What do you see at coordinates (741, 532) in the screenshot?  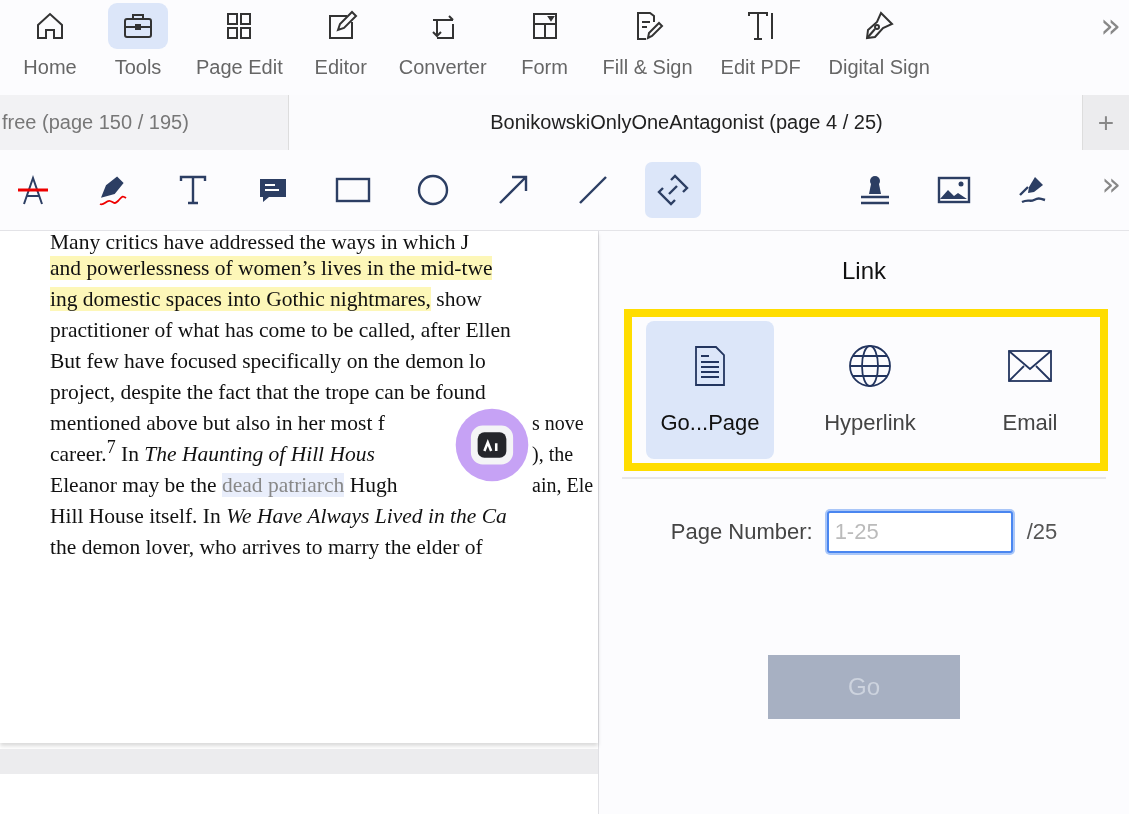 I see `field-label: Page Number:` at bounding box center [741, 532].